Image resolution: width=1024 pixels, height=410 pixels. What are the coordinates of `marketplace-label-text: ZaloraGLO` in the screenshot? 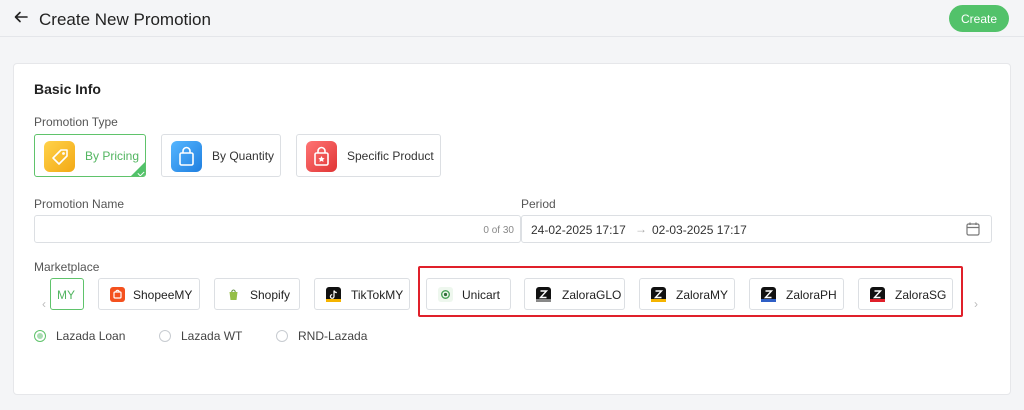 It's located at (592, 295).